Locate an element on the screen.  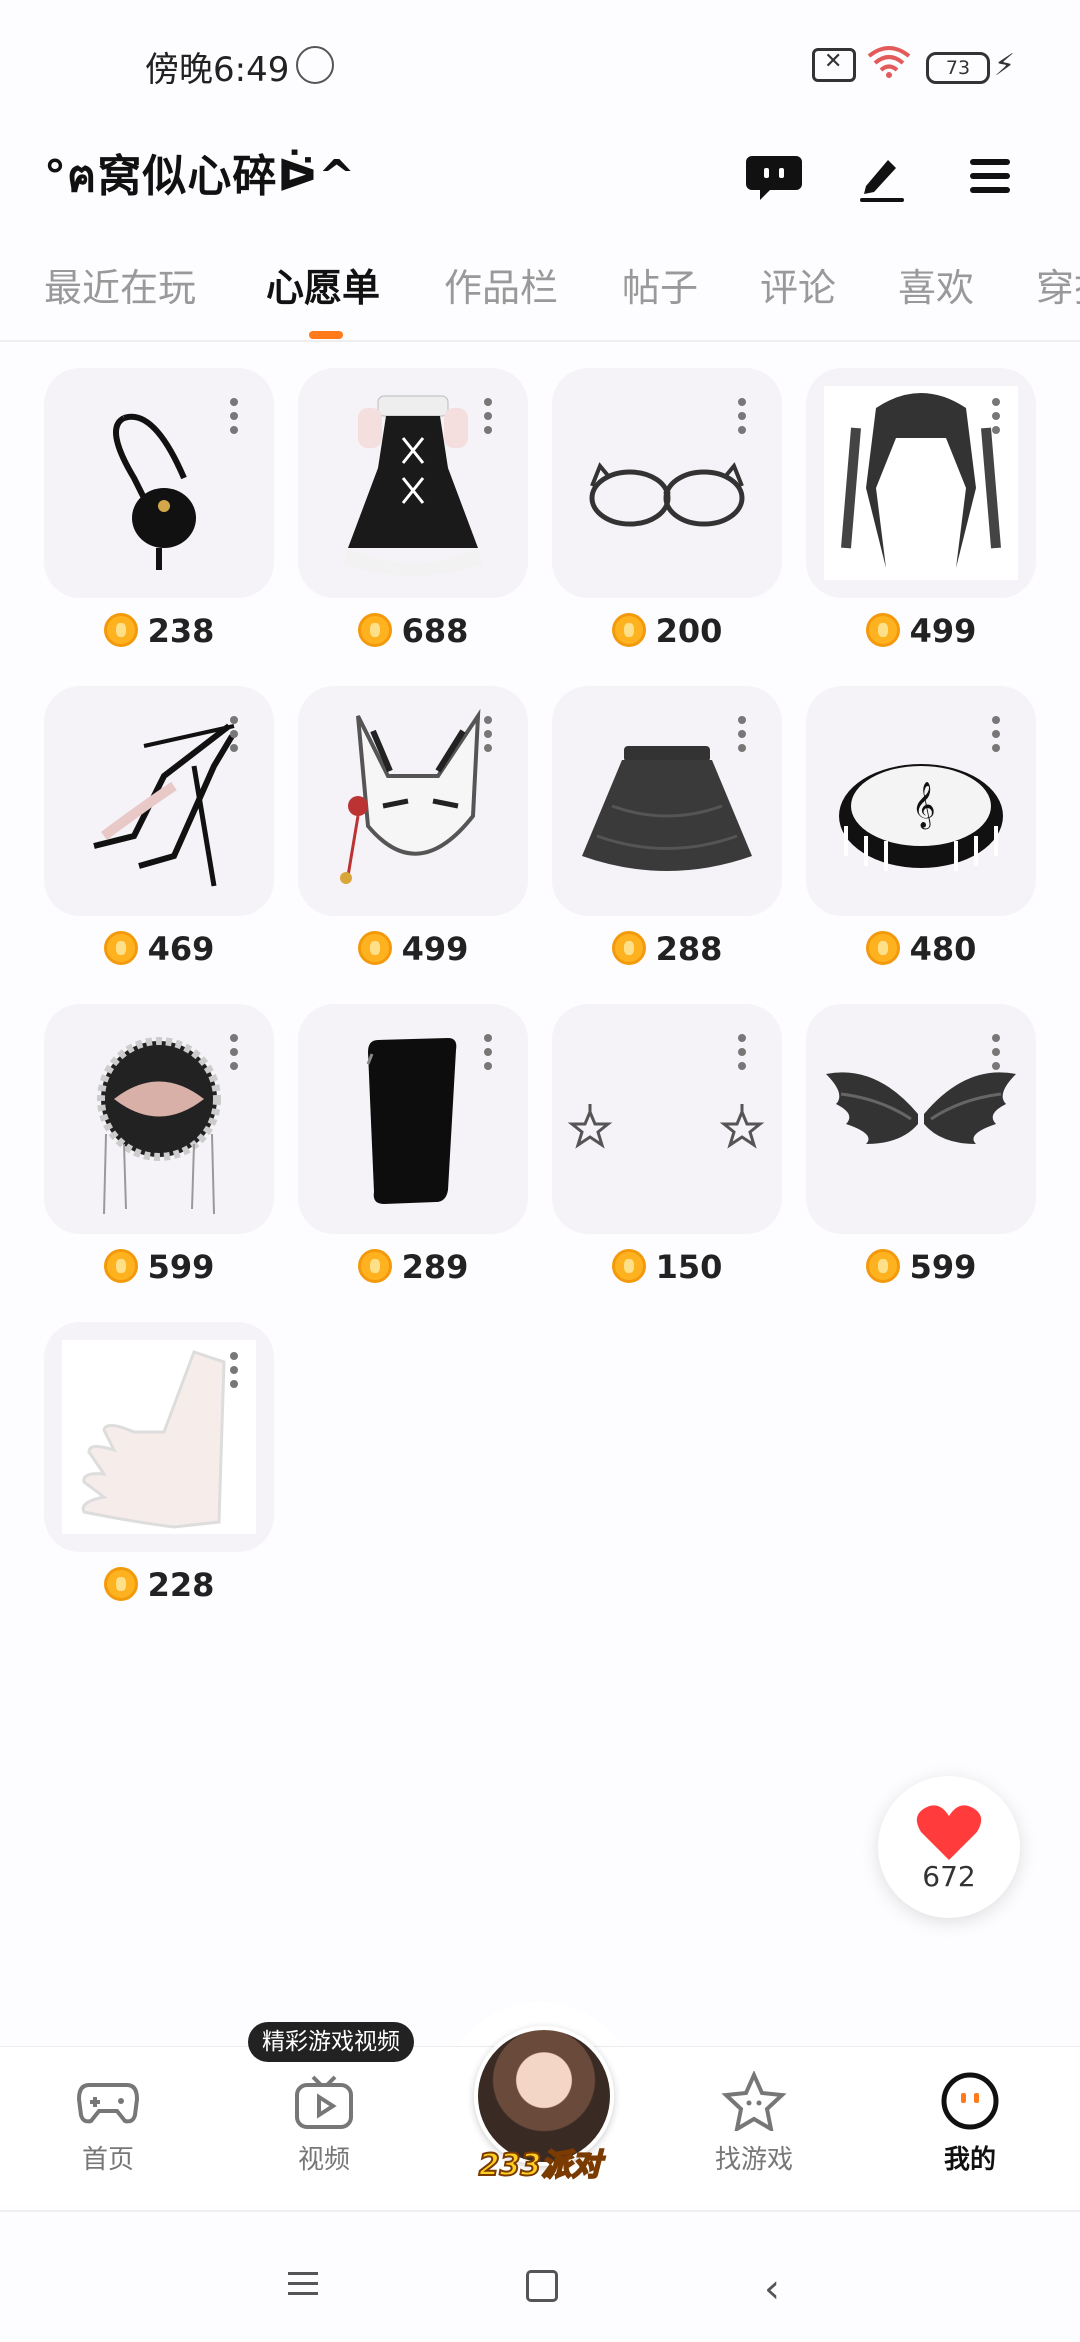
active-tab-indicator is located at coordinates (326, 335).